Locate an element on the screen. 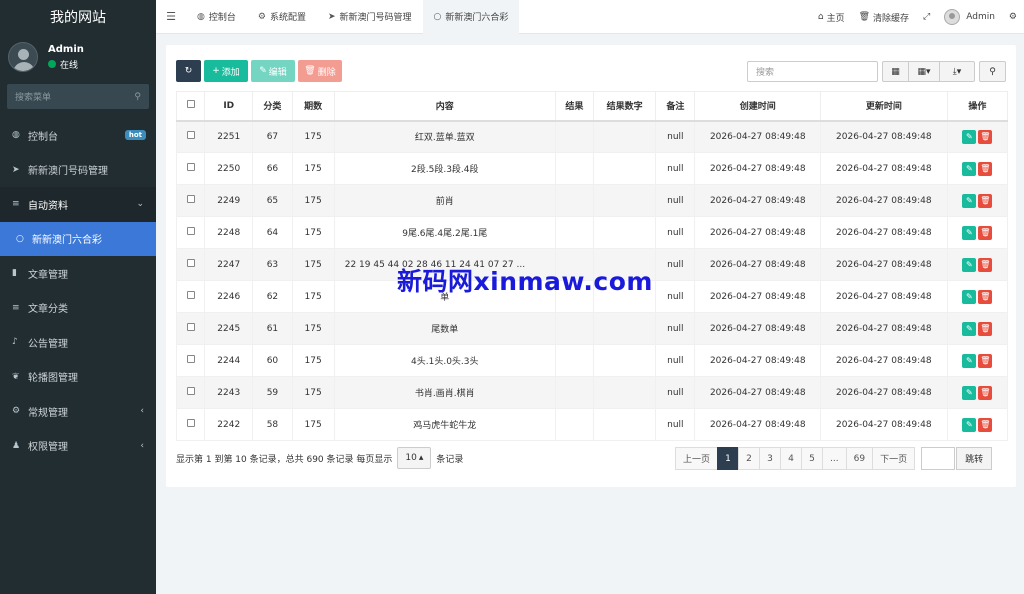 The height and width of the screenshot is (594, 1024). col-result: 结果 is located at coordinates (574, 106).